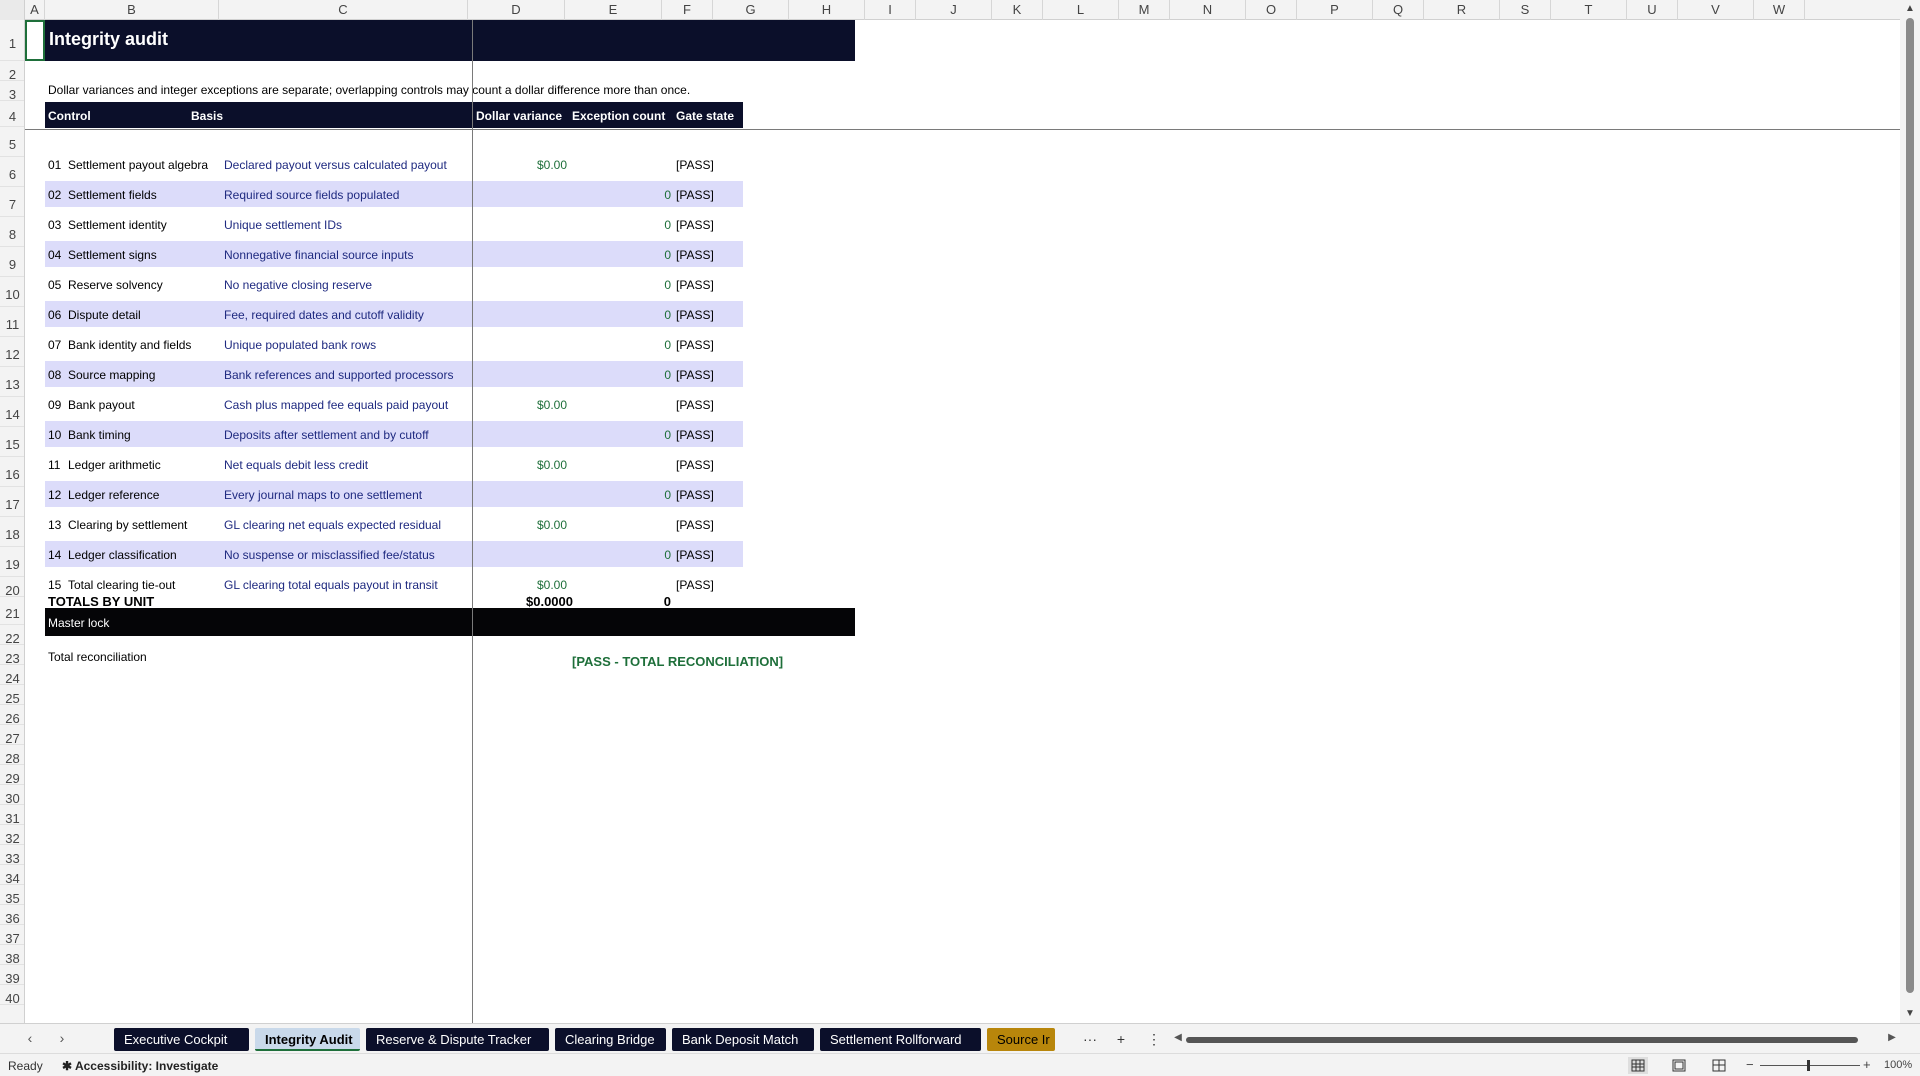 Image resolution: width=1920 pixels, height=1076 pixels. Describe the element at coordinates (1910, 505) in the screenshot. I see `vertical-scroll-thumb` at that location.